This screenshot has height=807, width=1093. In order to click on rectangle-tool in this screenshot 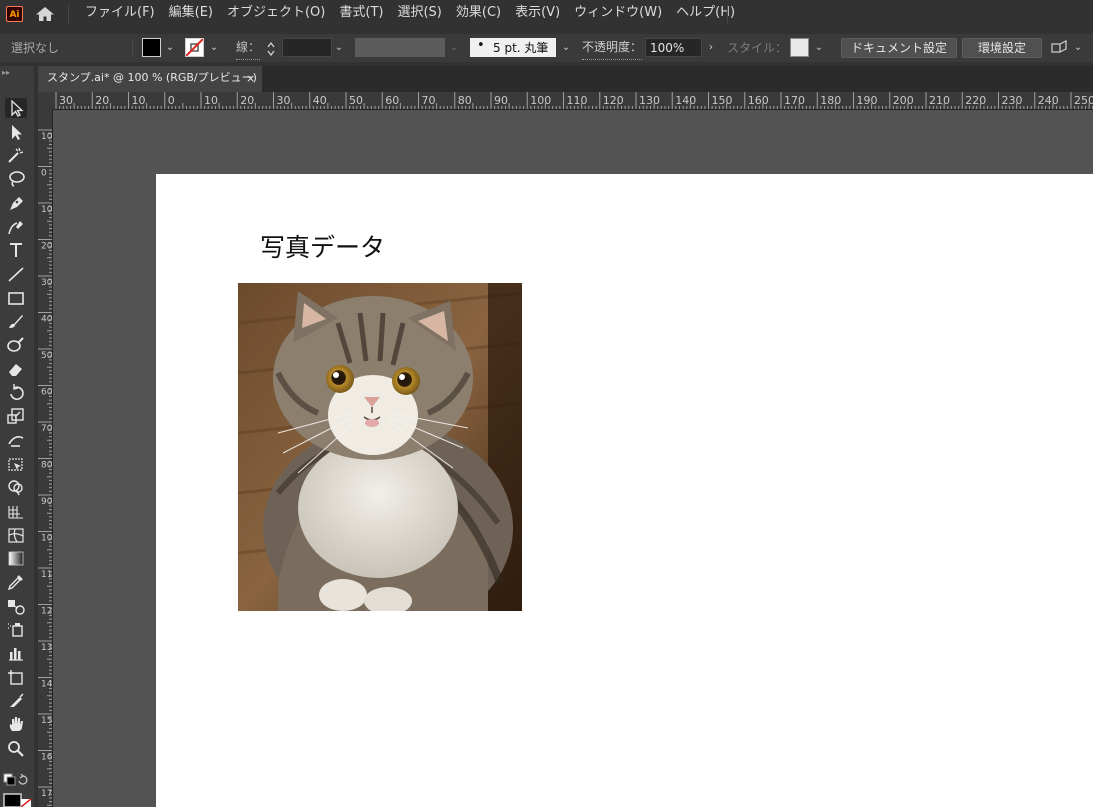, I will do `click(16, 298)`.